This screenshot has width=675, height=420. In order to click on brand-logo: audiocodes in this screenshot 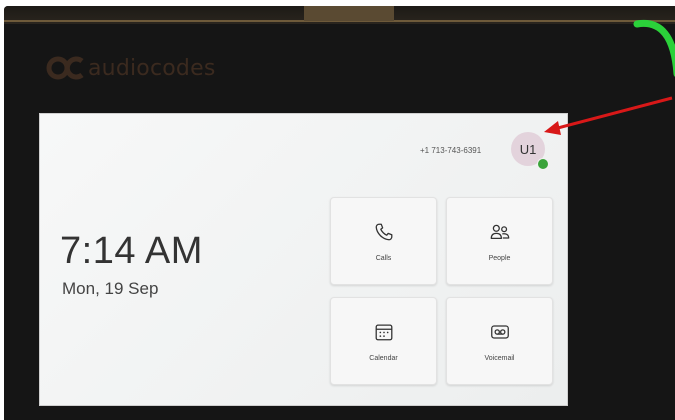, I will do `click(130, 68)`.